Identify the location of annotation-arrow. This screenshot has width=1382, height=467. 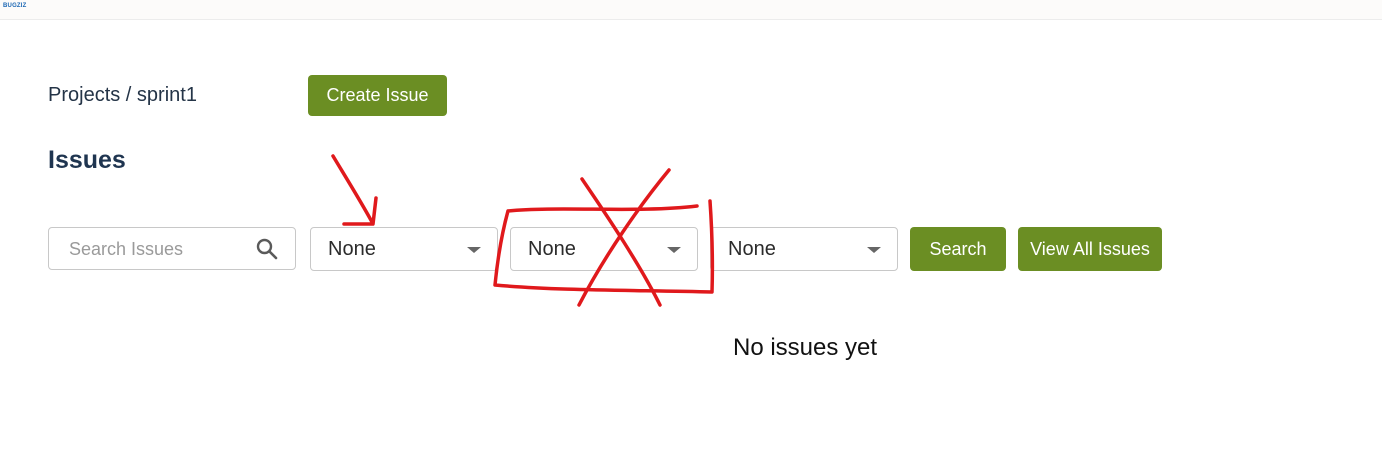
(352, 189).